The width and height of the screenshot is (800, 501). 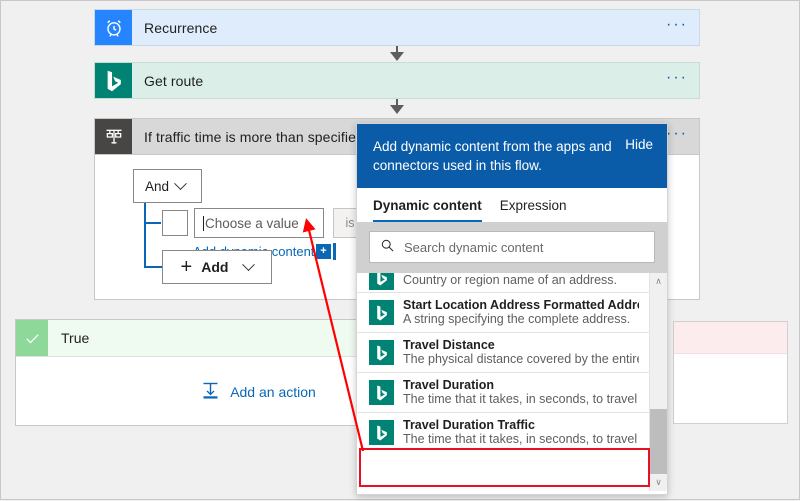 I want to click on step-title: Get route, so click(x=174, y=80).